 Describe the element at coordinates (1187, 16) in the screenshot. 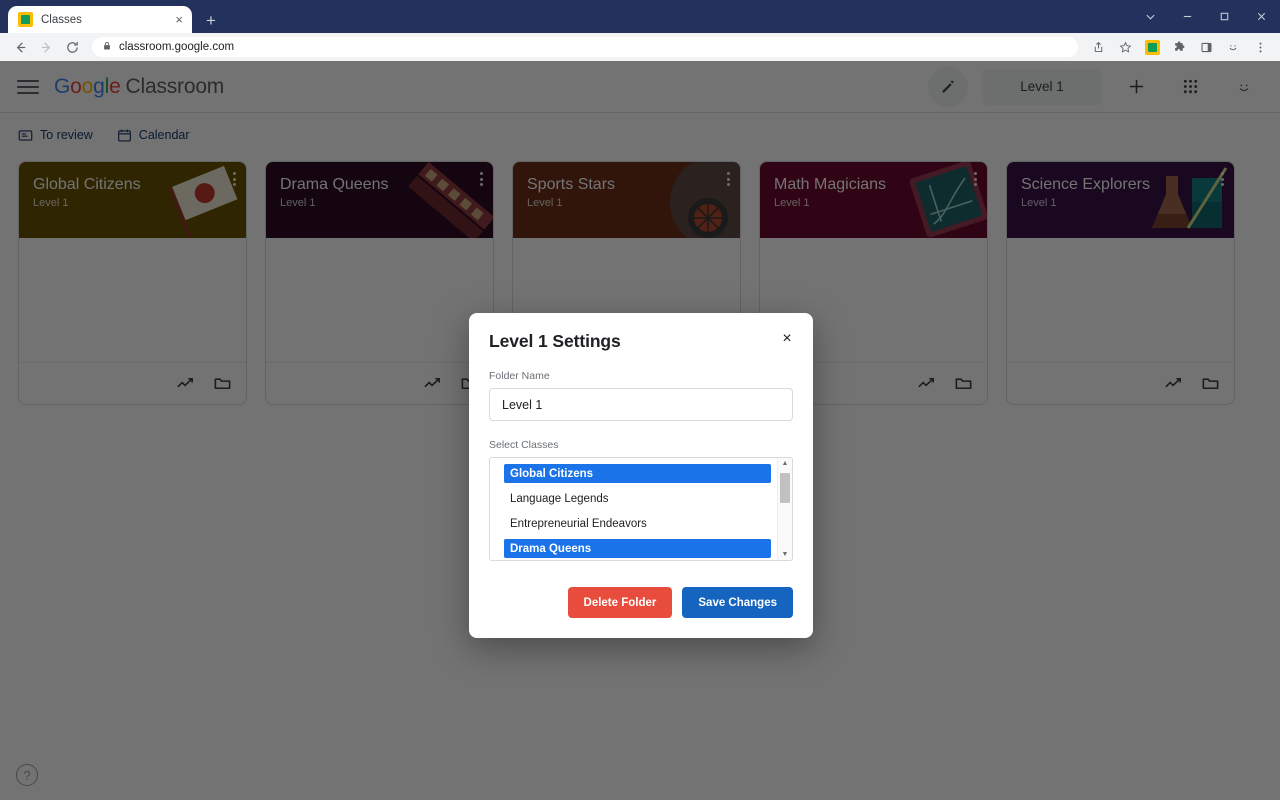

I see `minimize-icon` at that location.